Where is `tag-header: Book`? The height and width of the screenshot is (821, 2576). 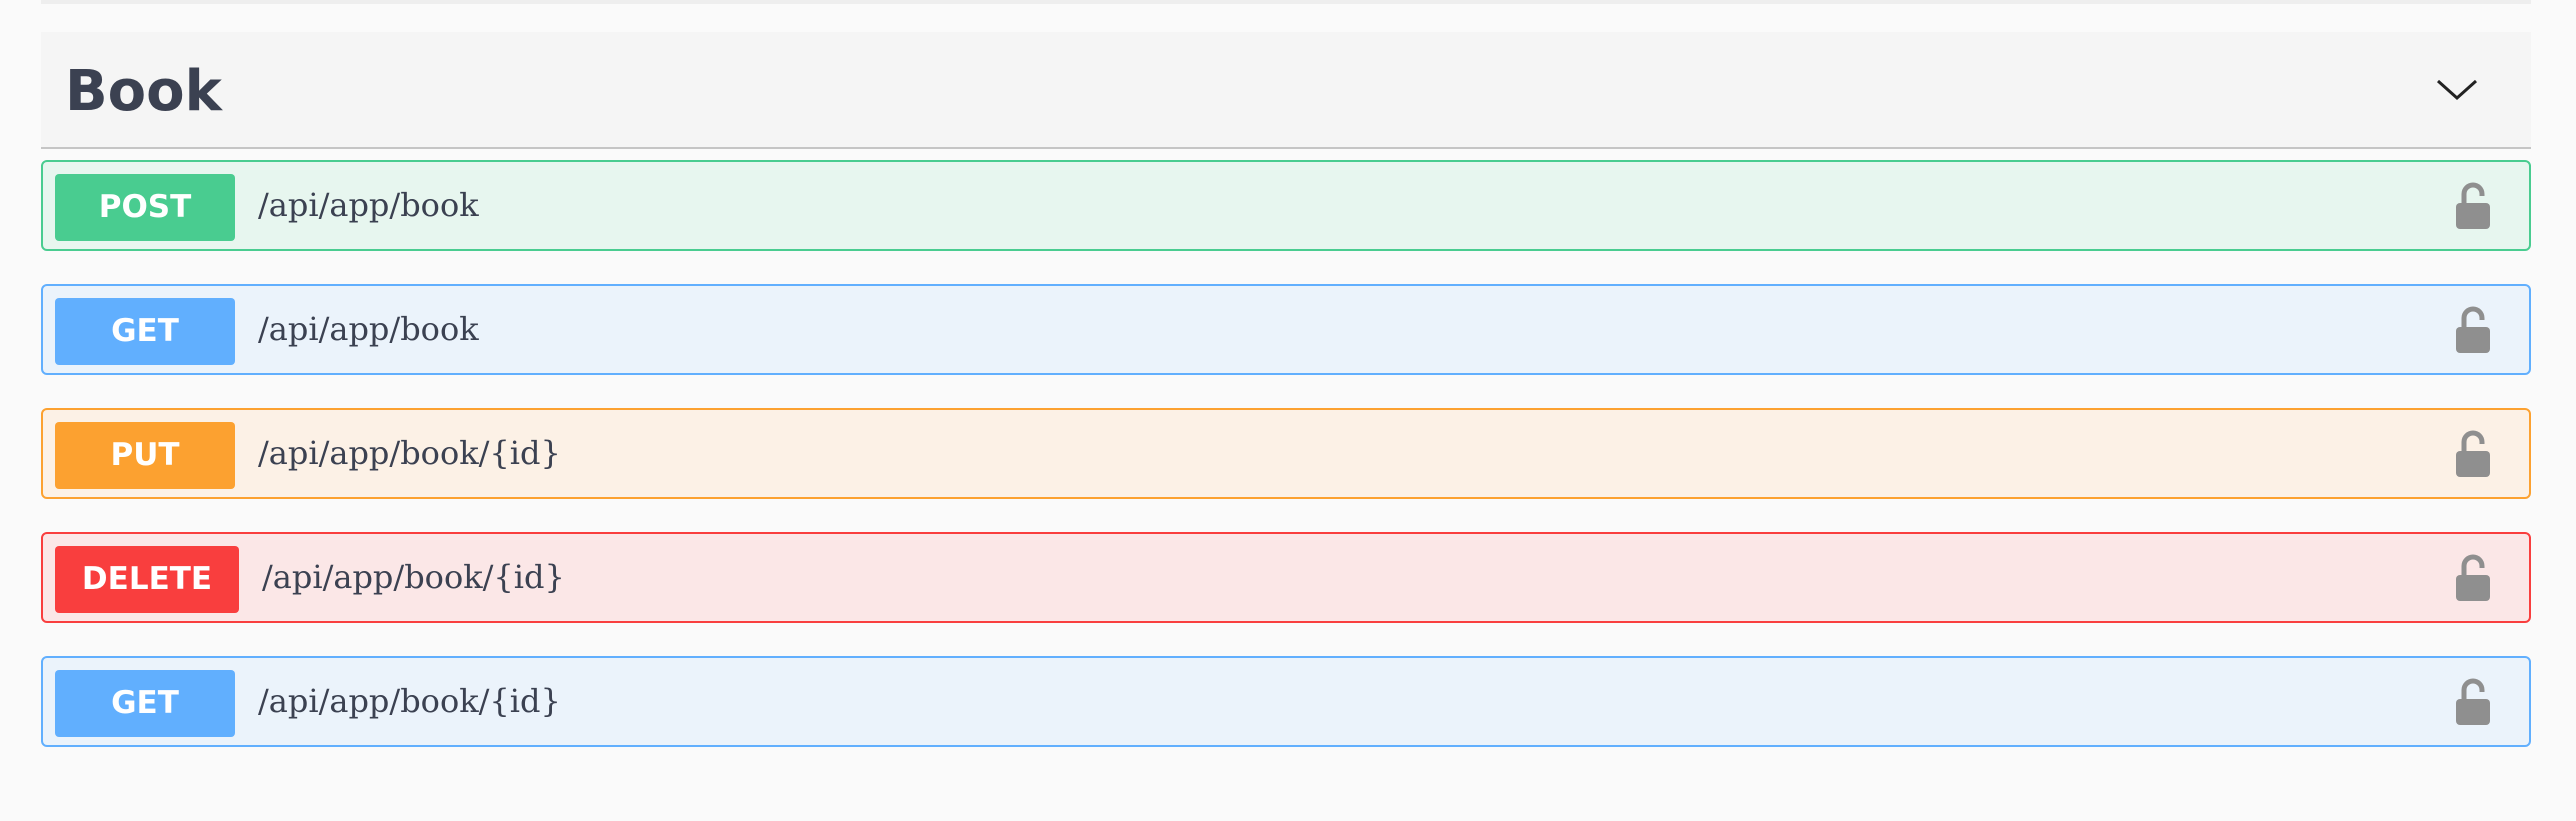
tag-header: Book is located at coordinates (1286, 90).